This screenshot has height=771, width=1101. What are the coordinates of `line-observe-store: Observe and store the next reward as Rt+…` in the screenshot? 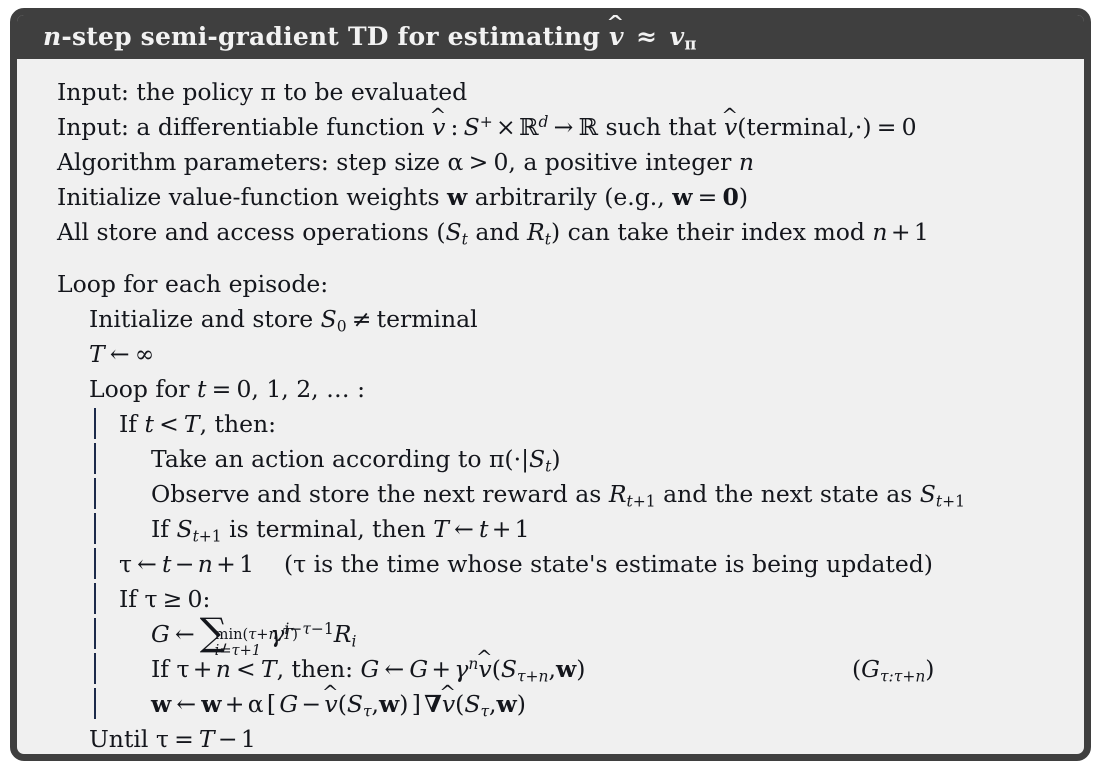 It's located at (550, 494).